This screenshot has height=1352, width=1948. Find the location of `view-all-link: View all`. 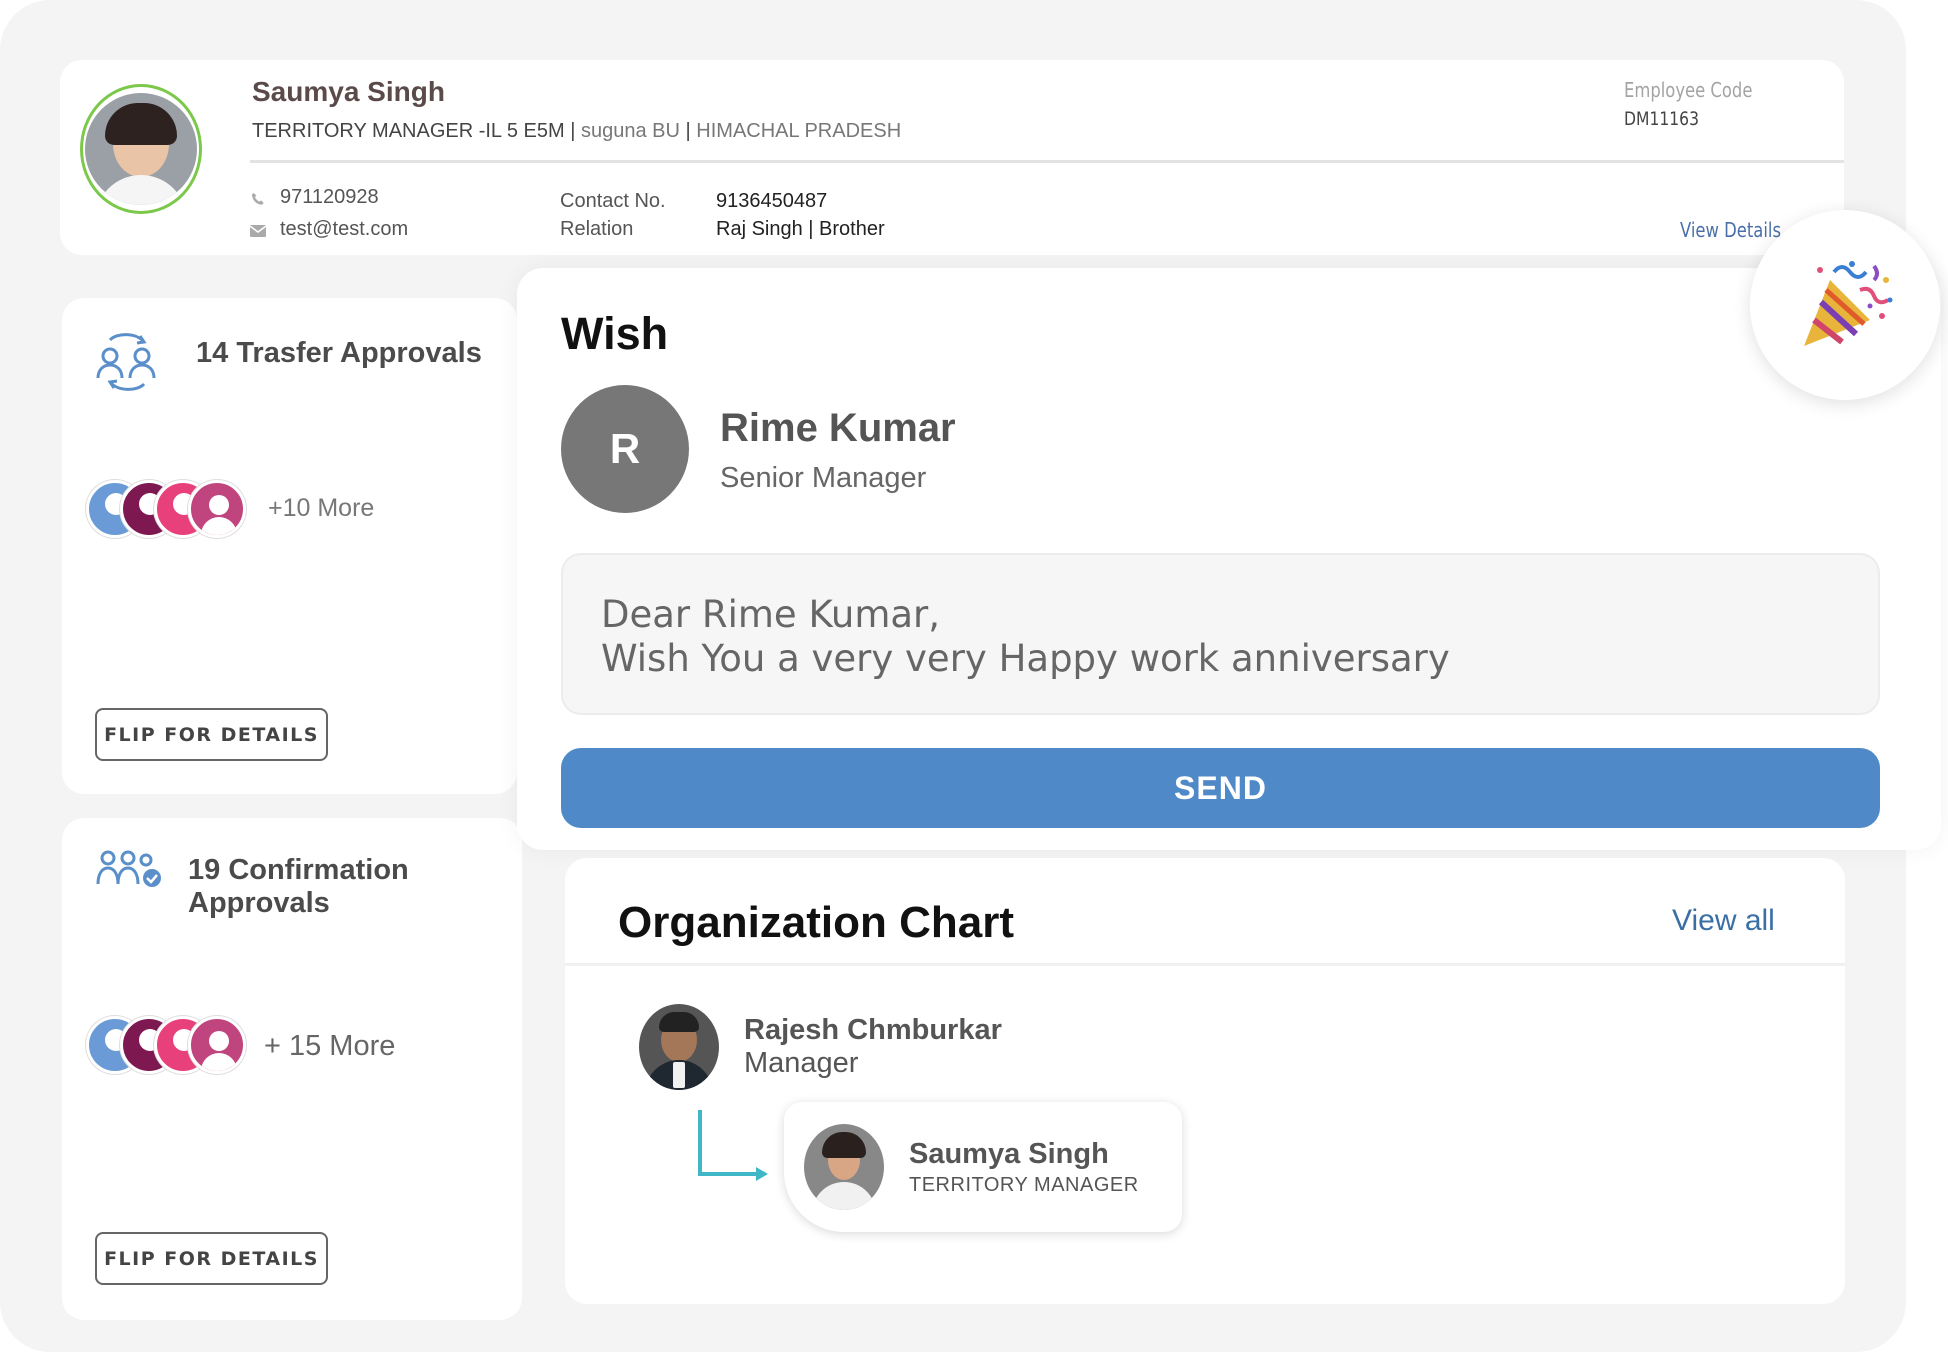

view-all-link: View all is located at coordinates (1723, 921).